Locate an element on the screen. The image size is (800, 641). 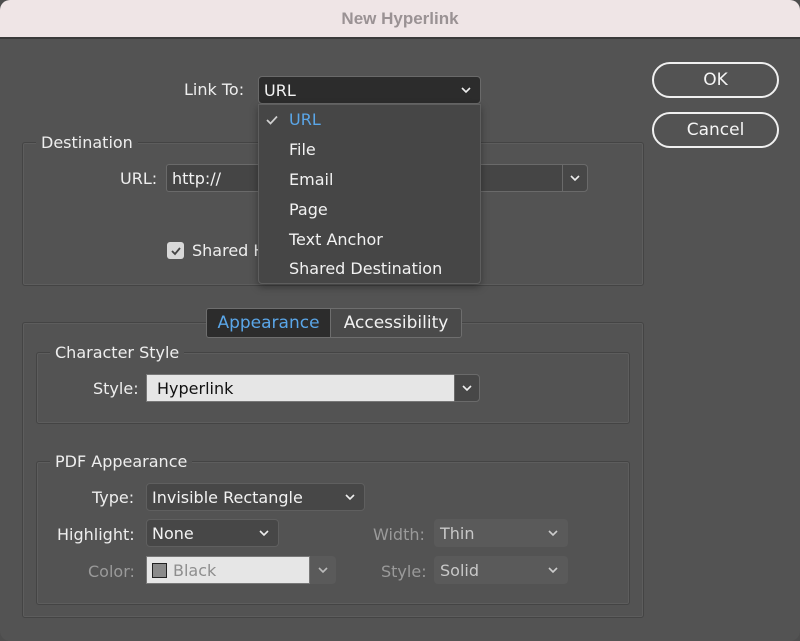
ok-button: OK is located at coordinates (715, 80).